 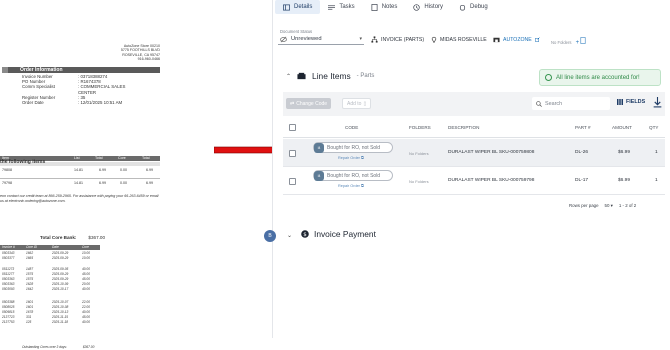 What do you see at coordinates (86, 317) in the screenshot?
I see `core-cell: 45.00` at bounding box center [86, 317].